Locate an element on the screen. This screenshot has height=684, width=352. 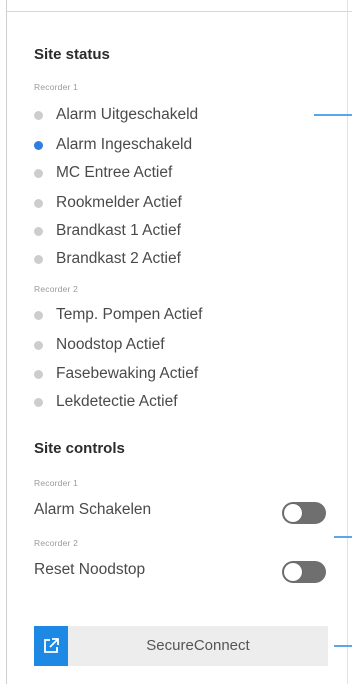
status-item: Brandkast 1 Actief is located at coordinates (107, 231).